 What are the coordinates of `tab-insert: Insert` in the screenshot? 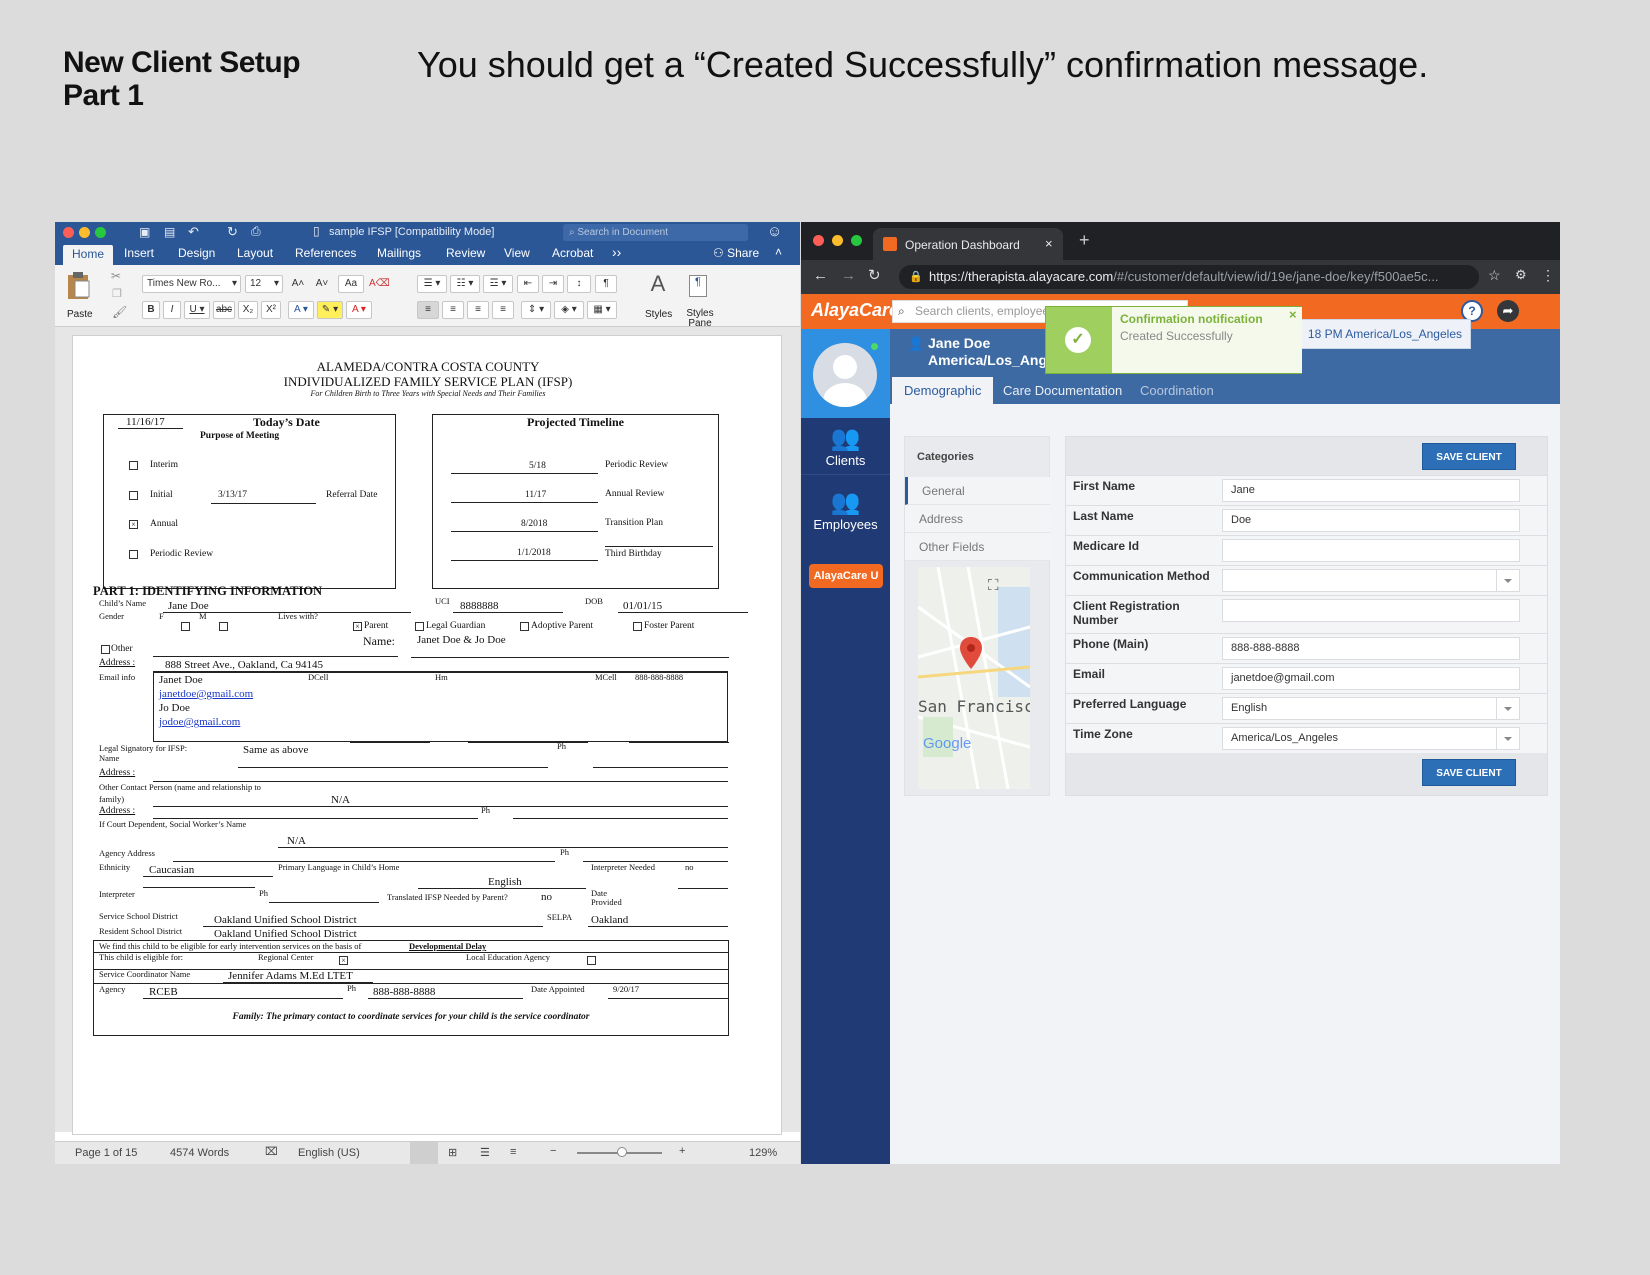 It's located at (139, 253).